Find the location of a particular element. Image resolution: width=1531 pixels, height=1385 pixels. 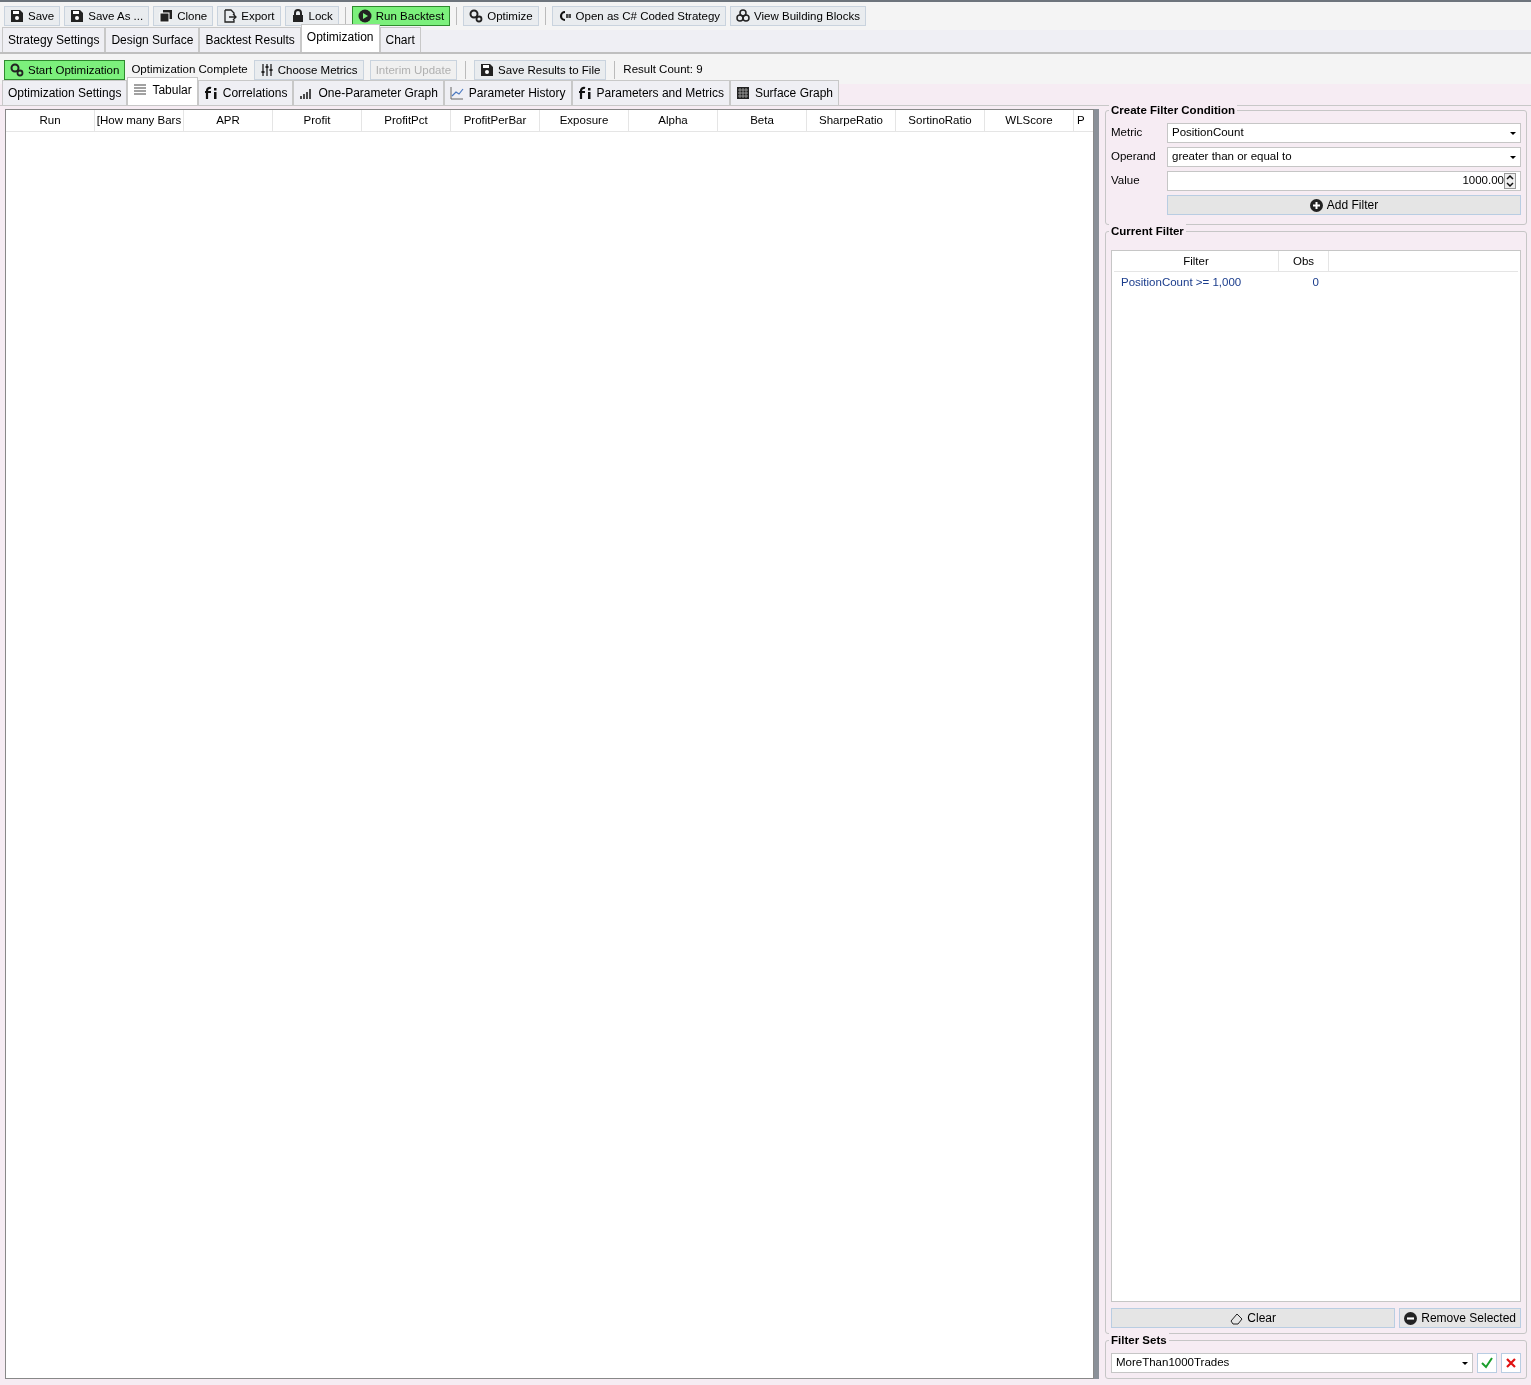

toolbar-button: Optimize is located at coordinates (501, 16).